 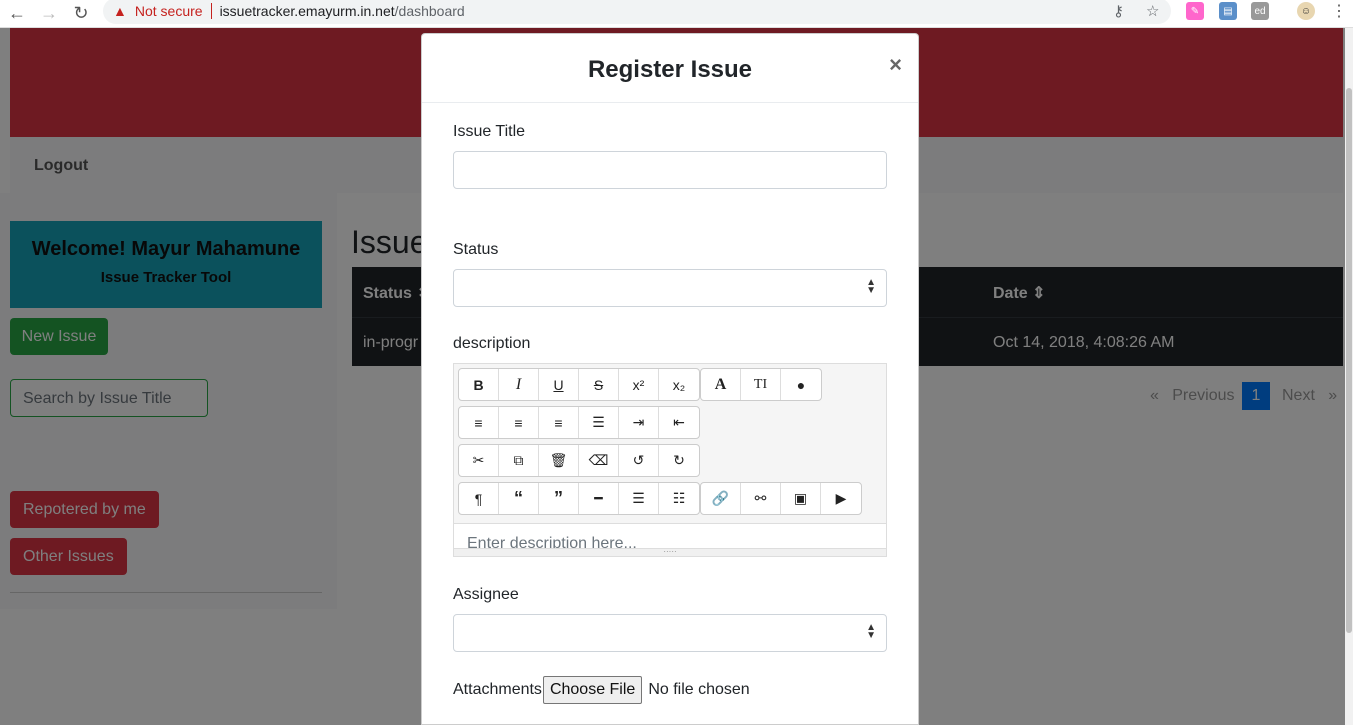 I want to click on quote-close-icon: ”, so click(x=559, y=498).